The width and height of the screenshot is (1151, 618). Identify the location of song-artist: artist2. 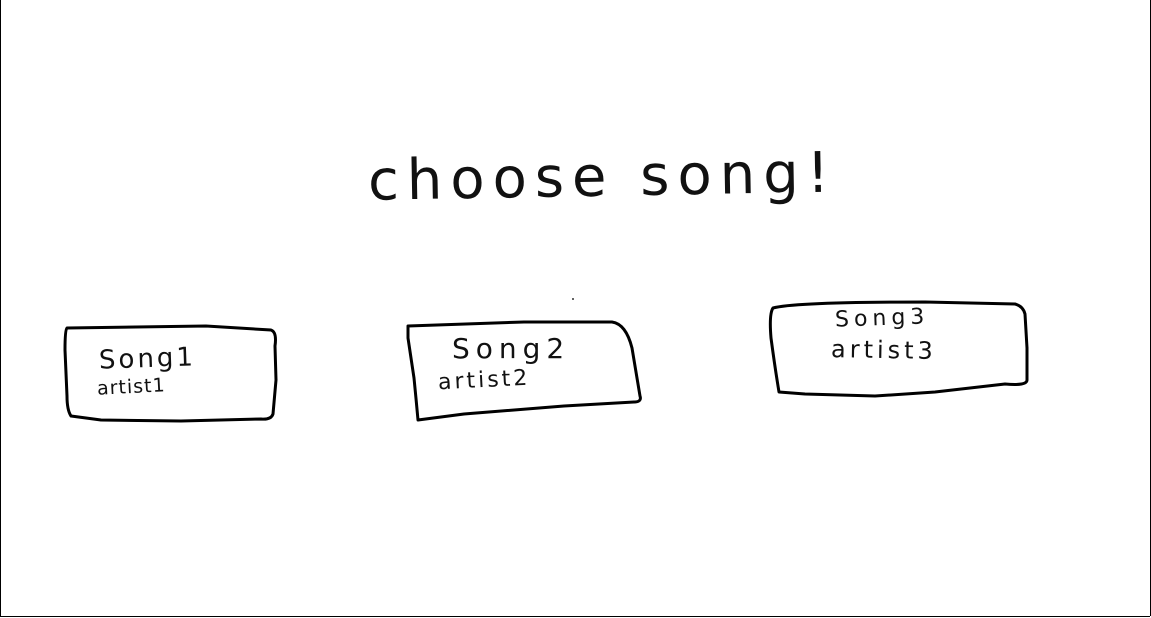
(484, 380).